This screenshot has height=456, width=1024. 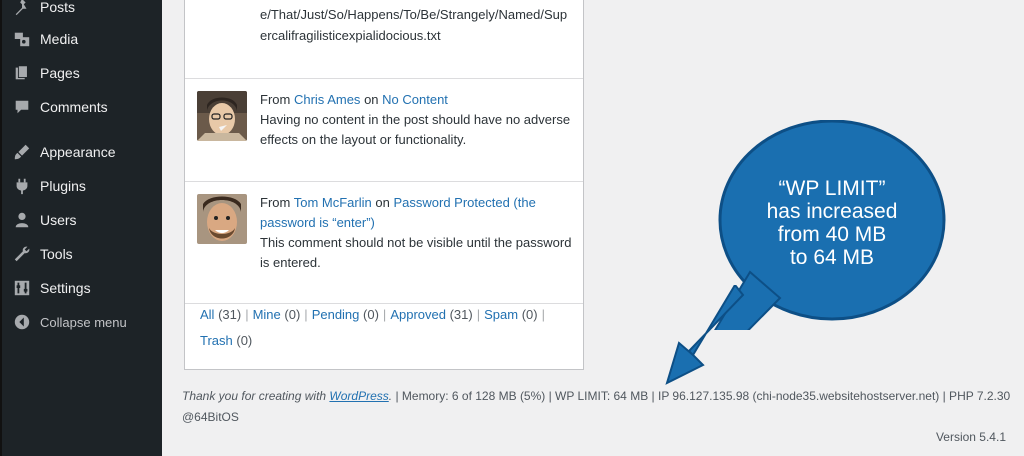 I want to click on wrench-icon, so click(x=22, y=254).